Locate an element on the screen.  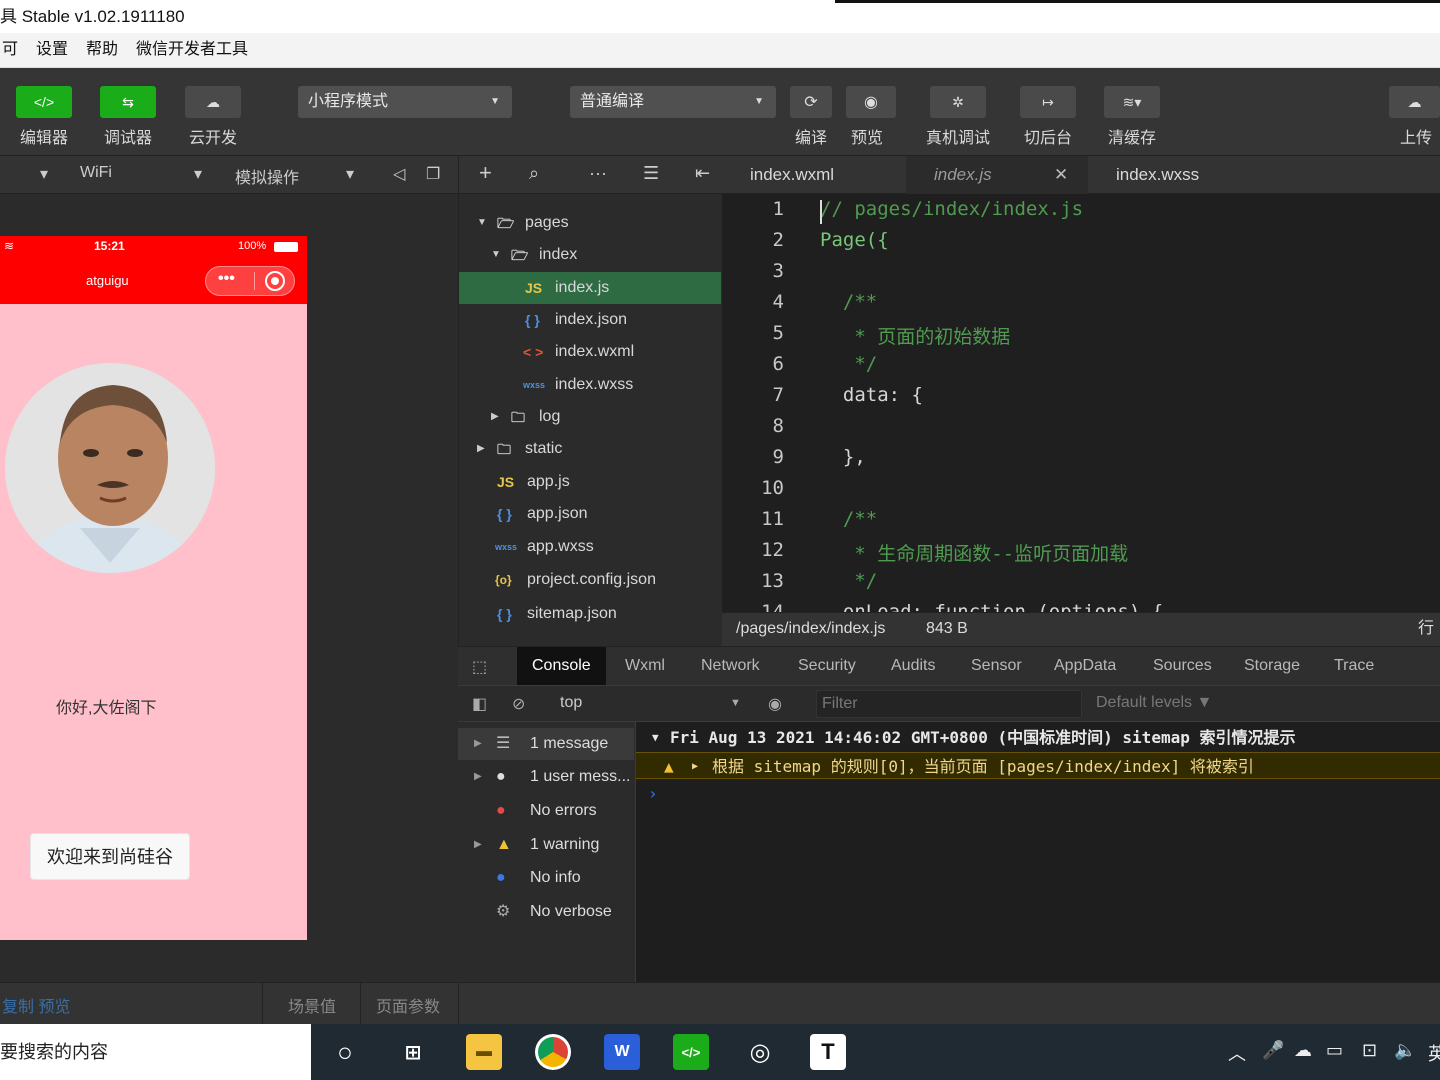
mode-select: 小程序模式 ▼ is located at coordinates (405, 102).